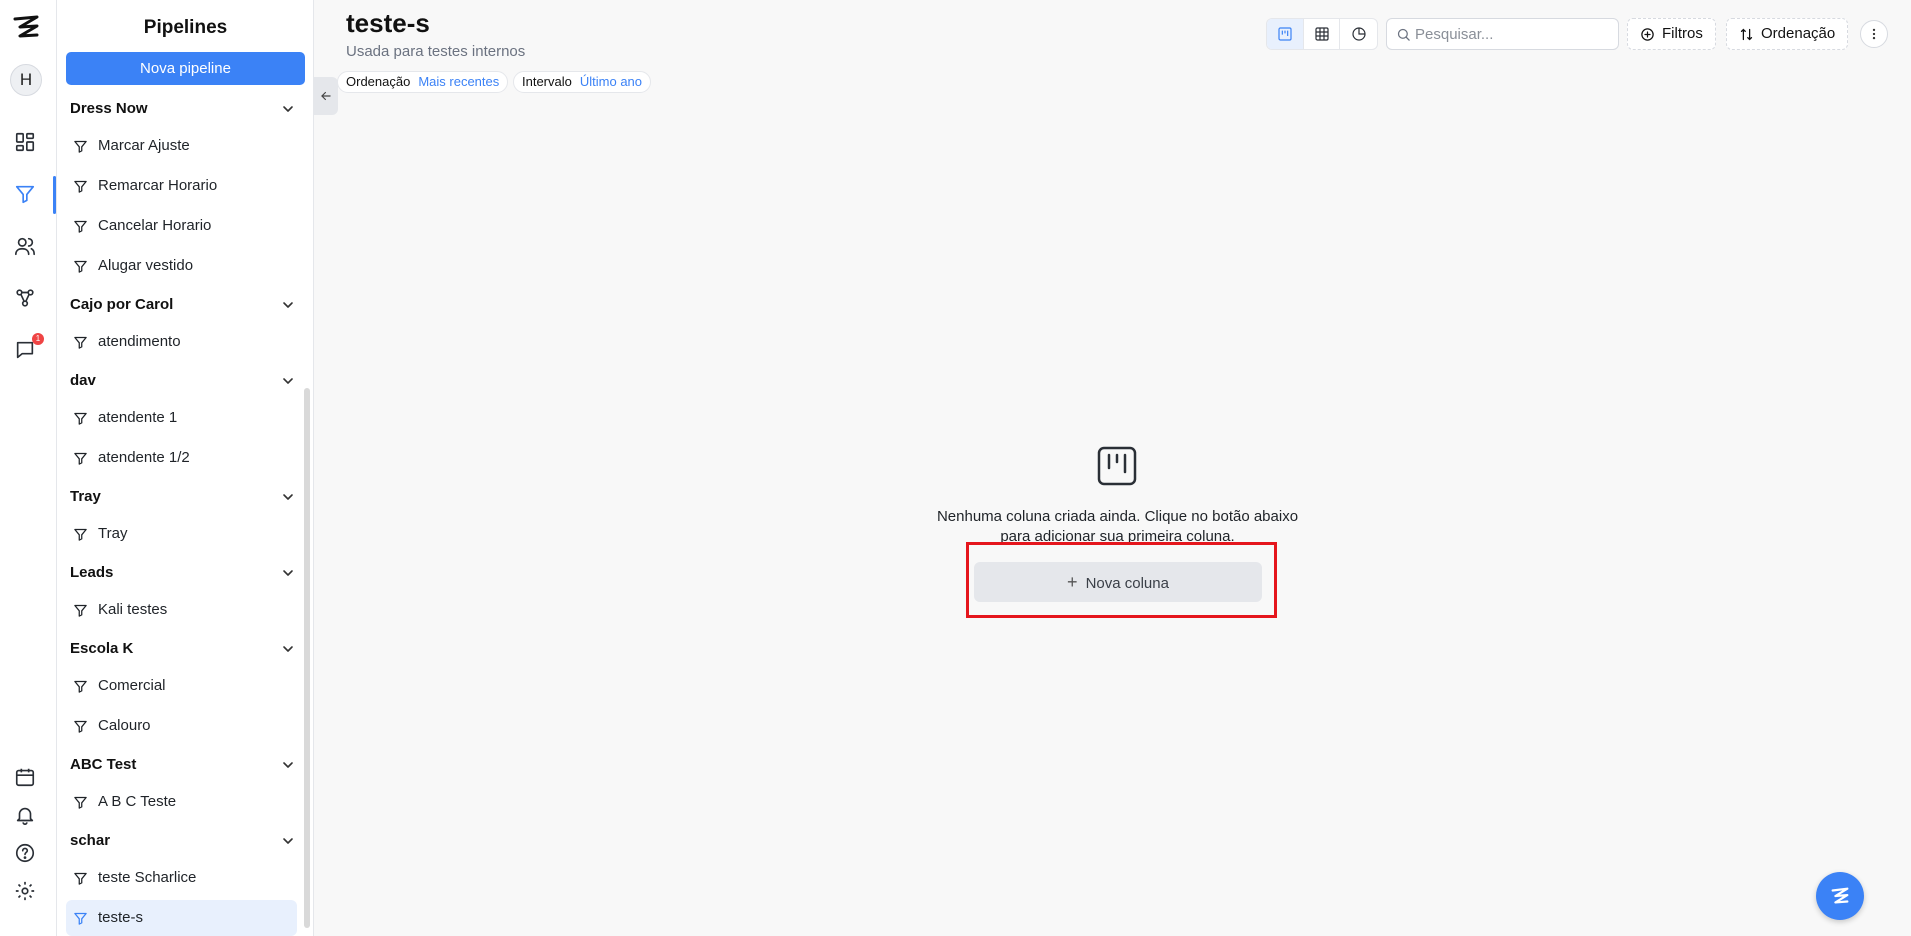 The image size is (1911, 936). I want to click on integrations-workflow-icon, so click(26, 299).